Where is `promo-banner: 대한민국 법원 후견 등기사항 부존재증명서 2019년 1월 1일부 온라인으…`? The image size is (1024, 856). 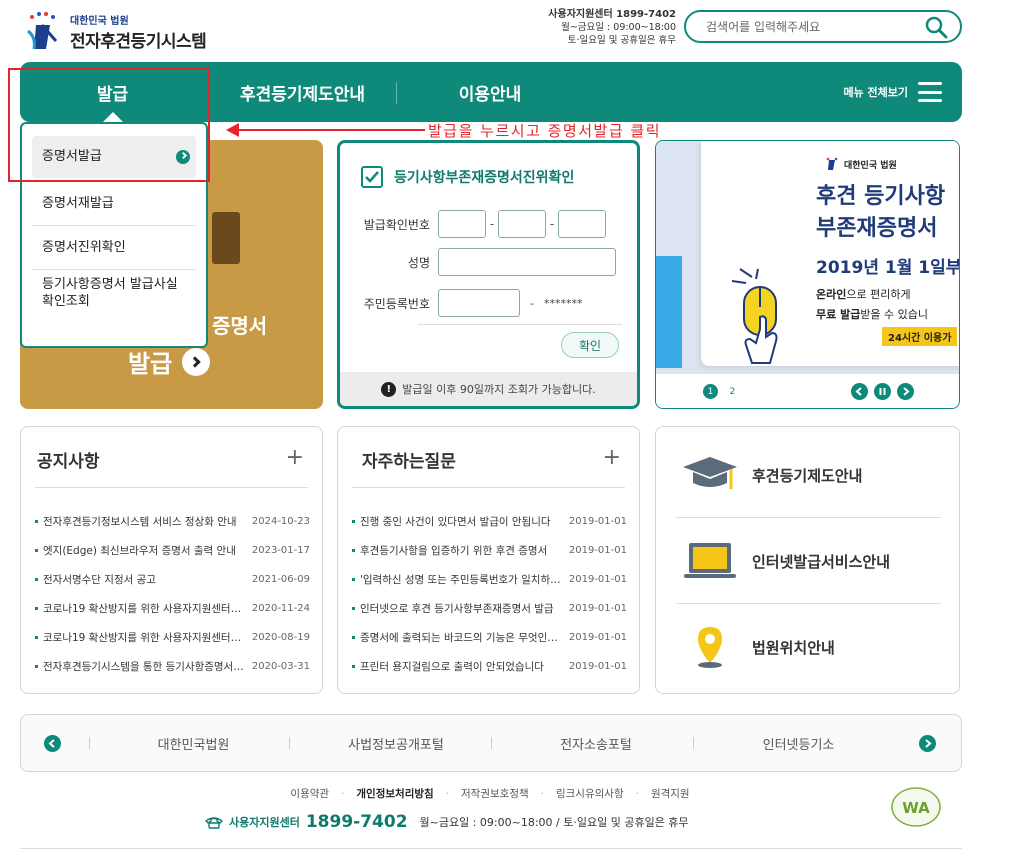 promo-banner: 대한민국 법원 후견 등기사항 부존재증명서 2019년 1월 1일부 온라인으… is located at coordinates (807, 274).